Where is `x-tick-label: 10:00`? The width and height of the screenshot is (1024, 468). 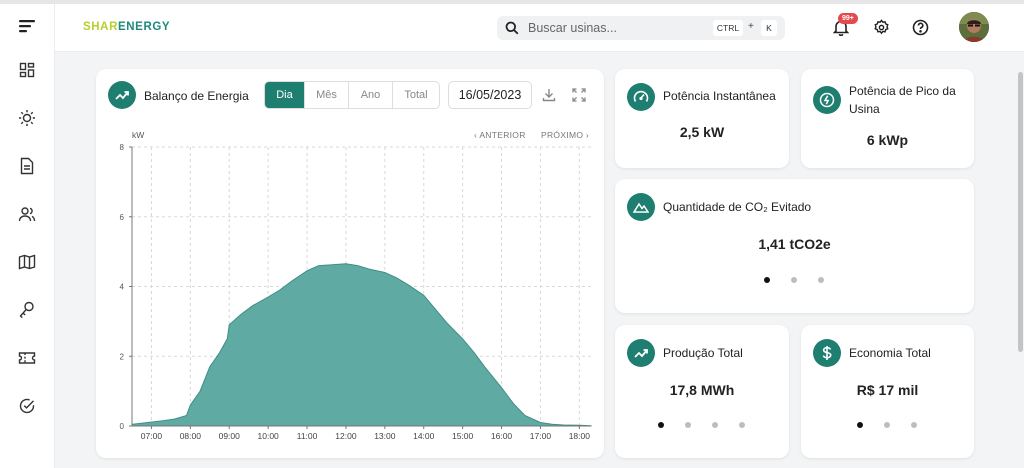 x-tick-label: 10:00 is located at coordinates (269, 436).